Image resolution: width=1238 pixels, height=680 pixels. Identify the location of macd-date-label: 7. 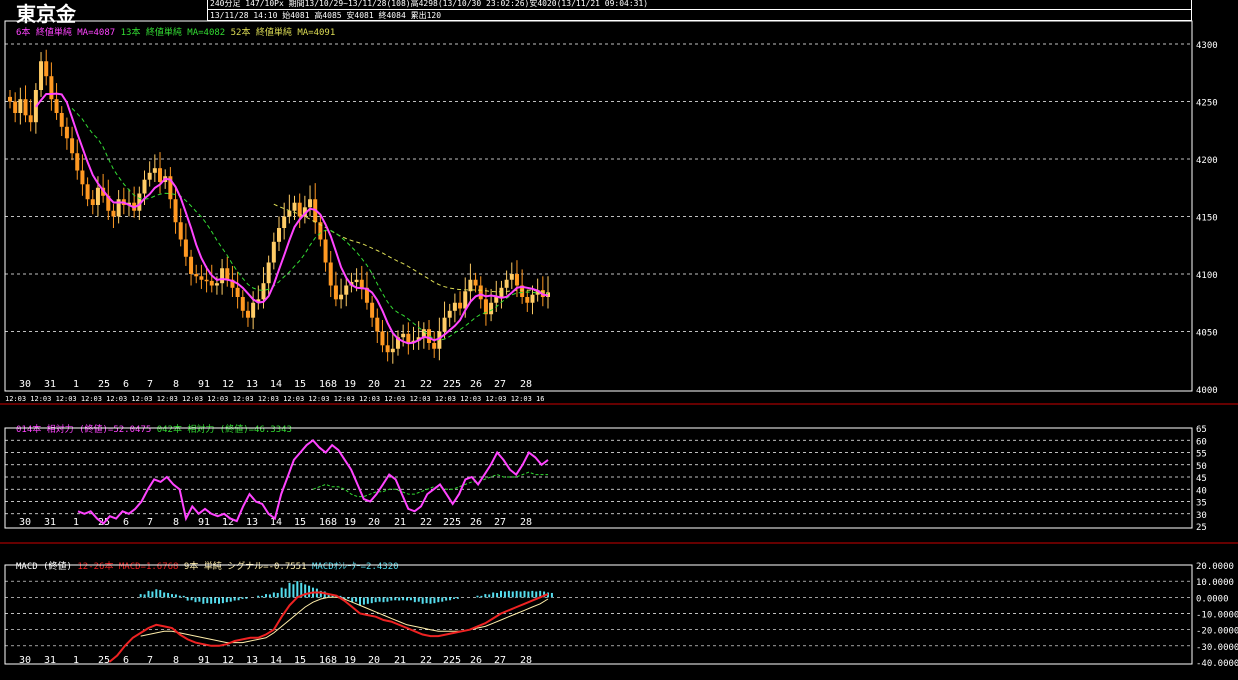
(150, 660).